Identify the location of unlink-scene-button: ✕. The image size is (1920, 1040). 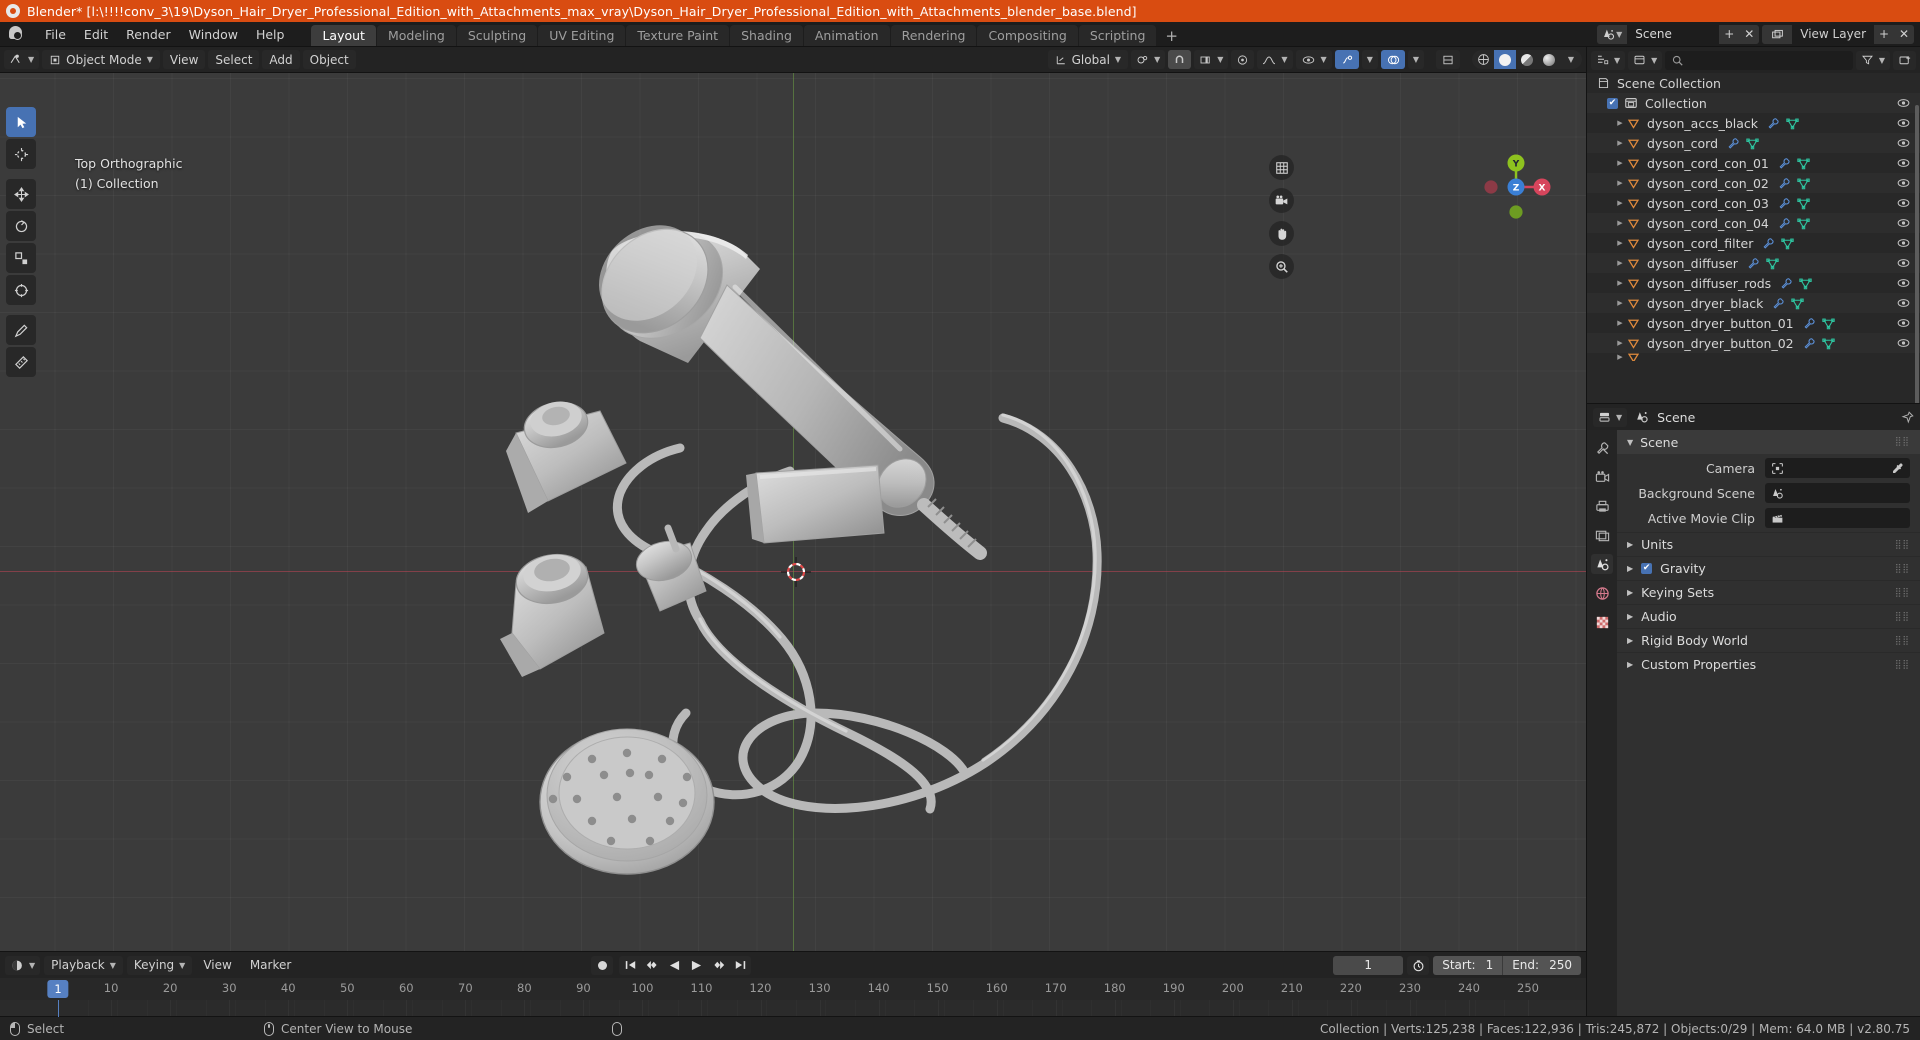
(1749, 34).